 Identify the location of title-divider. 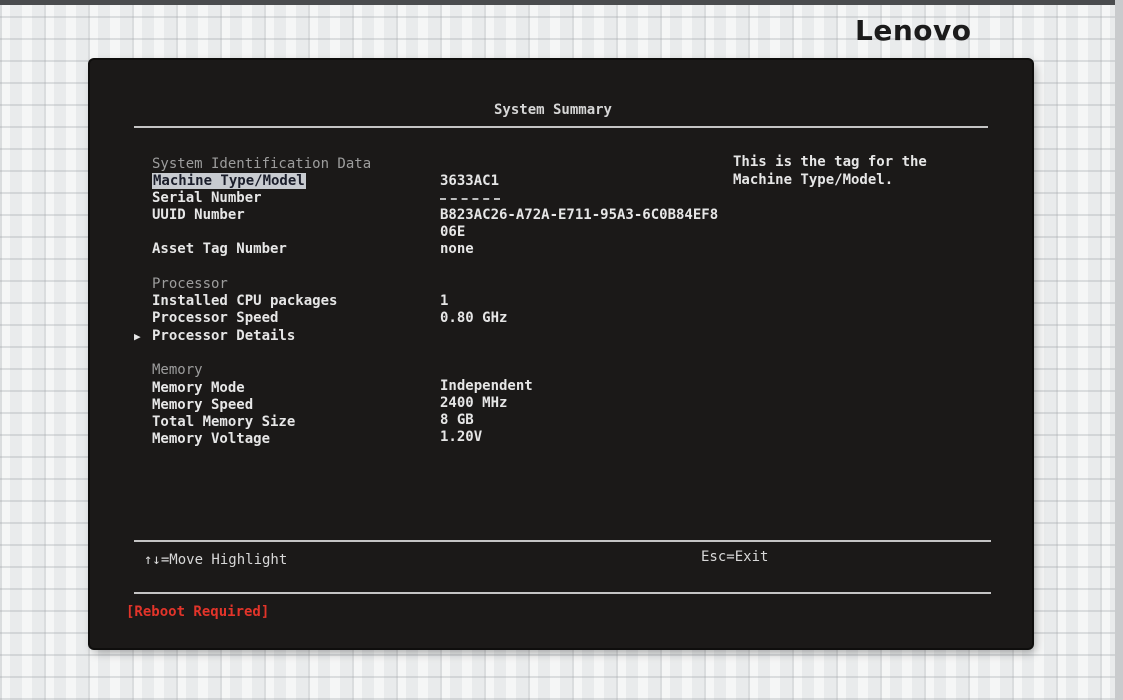
(561, 127).